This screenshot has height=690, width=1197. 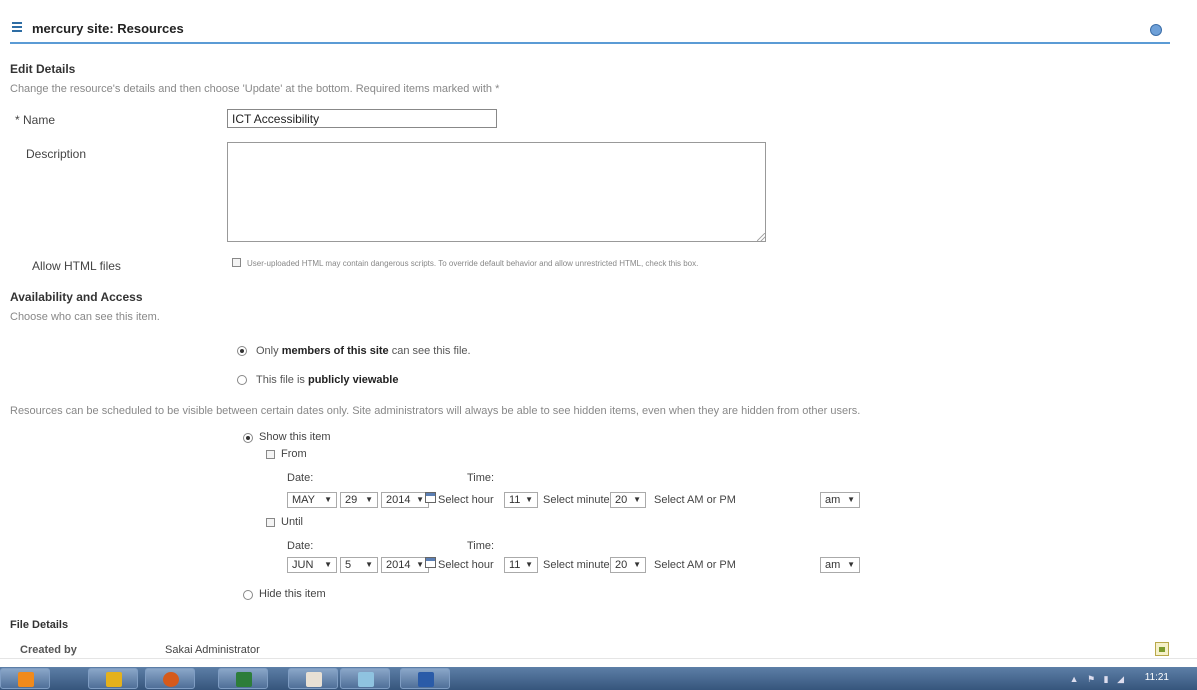 What do you see at coordinates (85, 317) in the screenshot?
I see `availability-subtext: Choose who can see this item.` at bounding box center [85, 317].